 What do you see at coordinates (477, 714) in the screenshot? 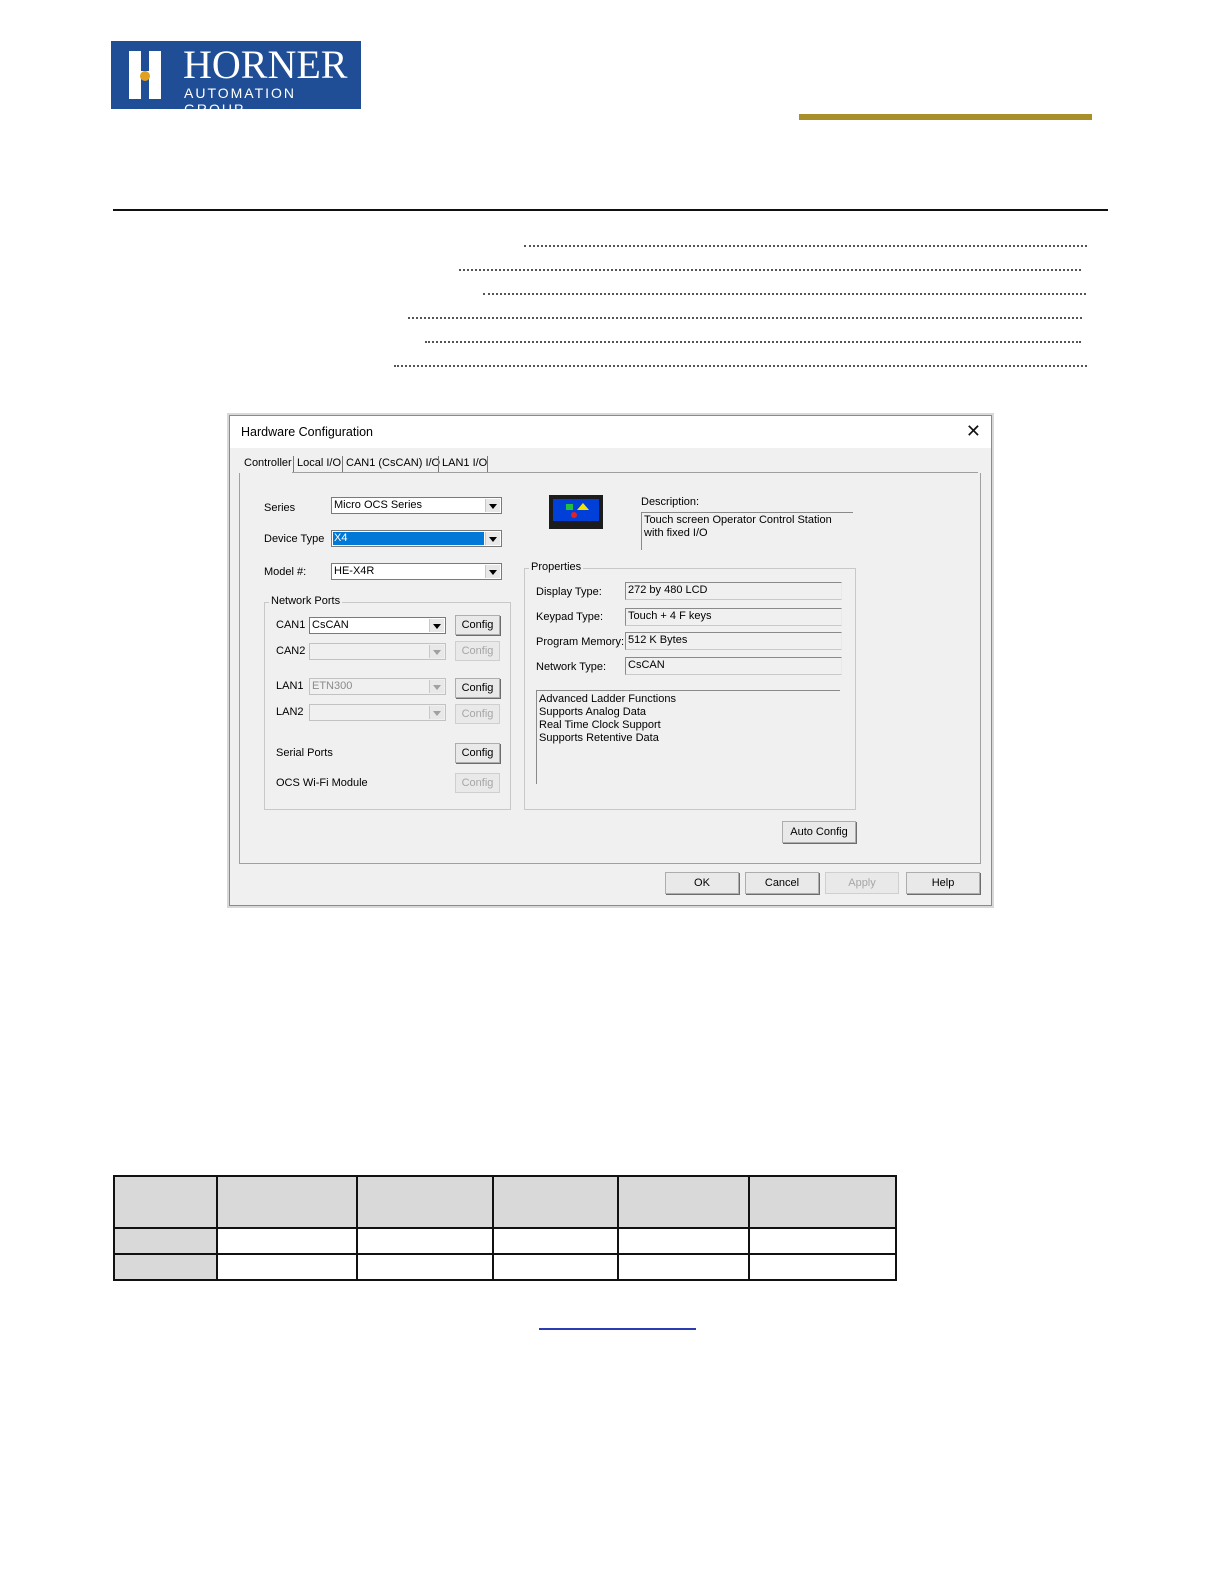
I see `lan2-config-button: Config` at bounding box center [477, 714].